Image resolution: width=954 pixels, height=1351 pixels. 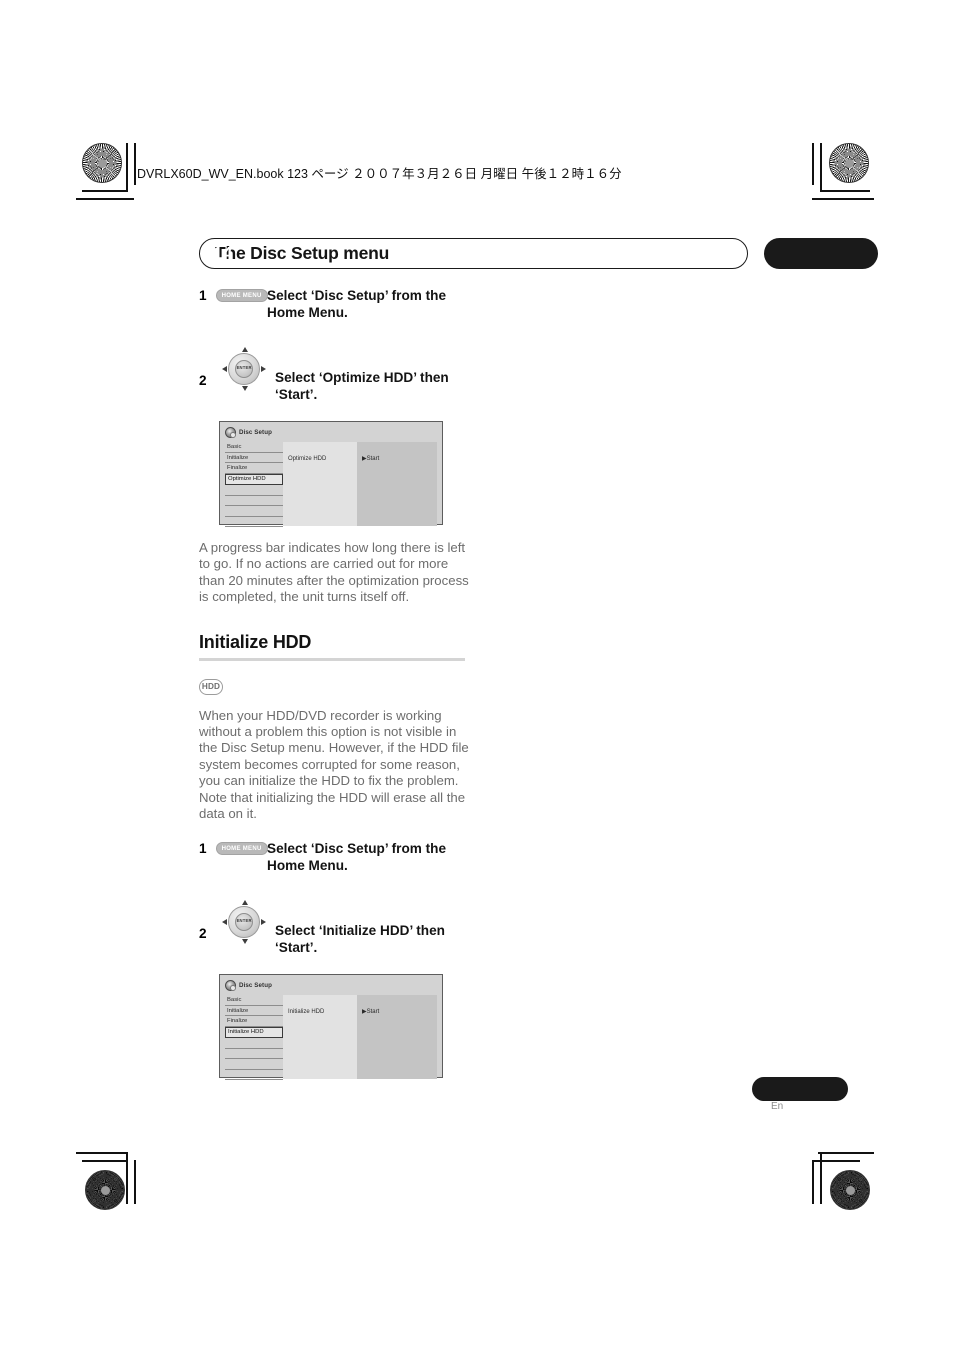 I want to click on crop-mark-bottom-left-h, so click(x=102, y=1153).